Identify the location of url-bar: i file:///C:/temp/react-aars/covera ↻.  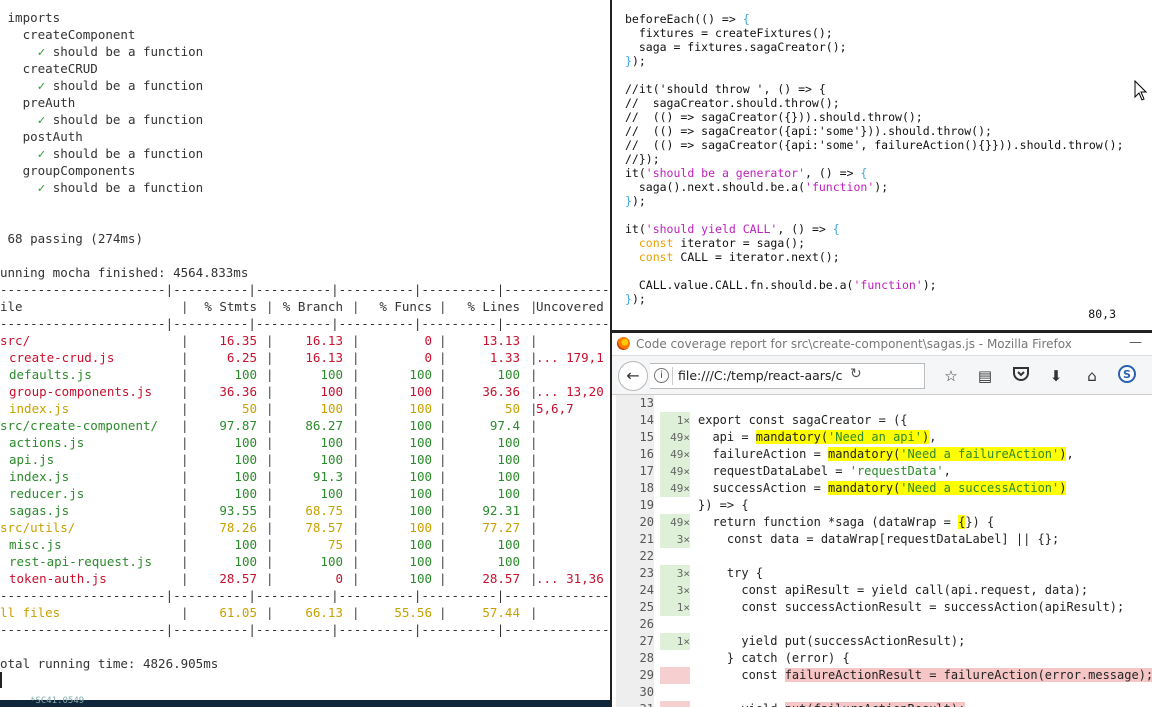
(787, 376).